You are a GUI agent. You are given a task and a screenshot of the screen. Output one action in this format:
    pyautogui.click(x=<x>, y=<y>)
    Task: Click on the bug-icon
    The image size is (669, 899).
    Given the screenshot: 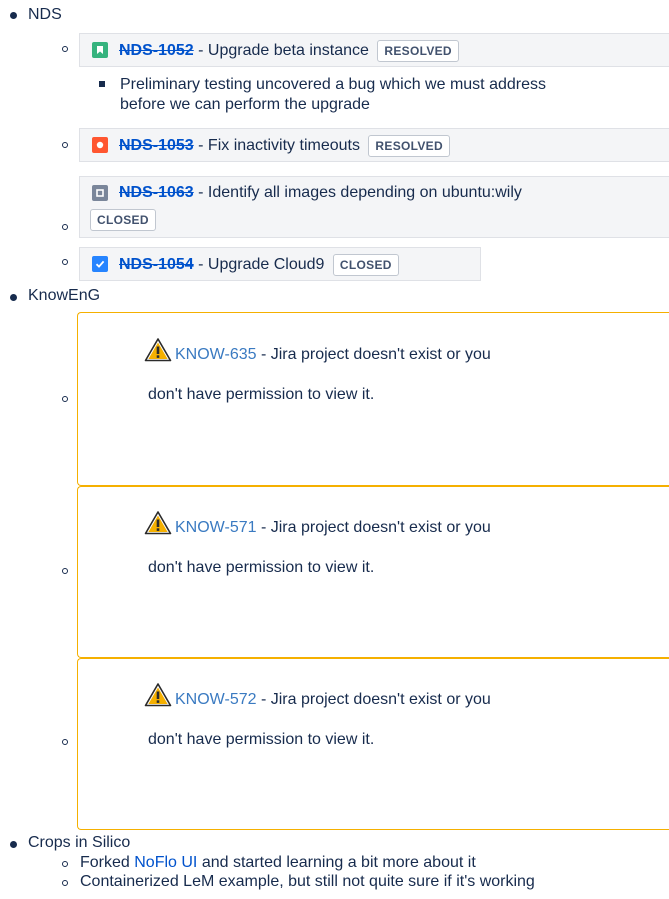 What is the action you would take?
    pyautogui.click(x=100, y=145)
    